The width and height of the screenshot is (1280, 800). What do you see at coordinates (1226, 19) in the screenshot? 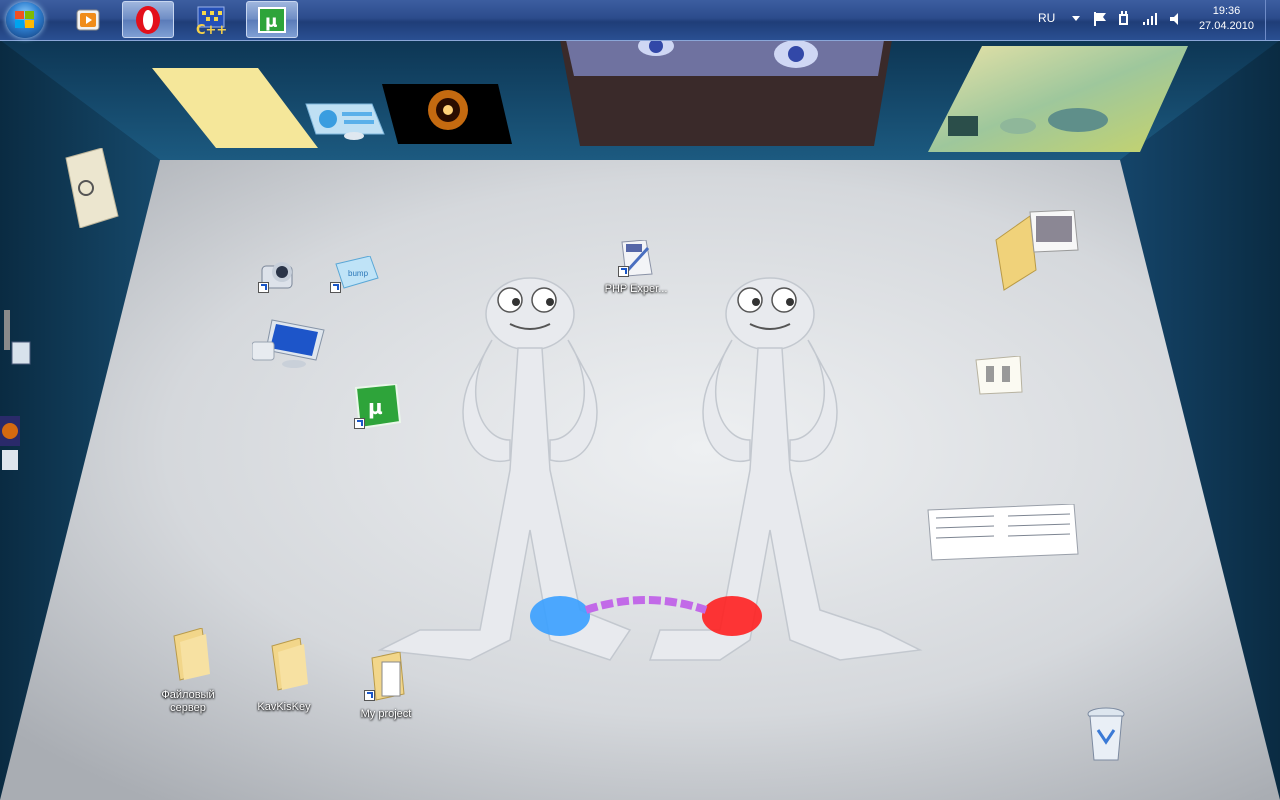
I see `clock: 19:36 27.04.2010` at bounding box center [1226, 19].